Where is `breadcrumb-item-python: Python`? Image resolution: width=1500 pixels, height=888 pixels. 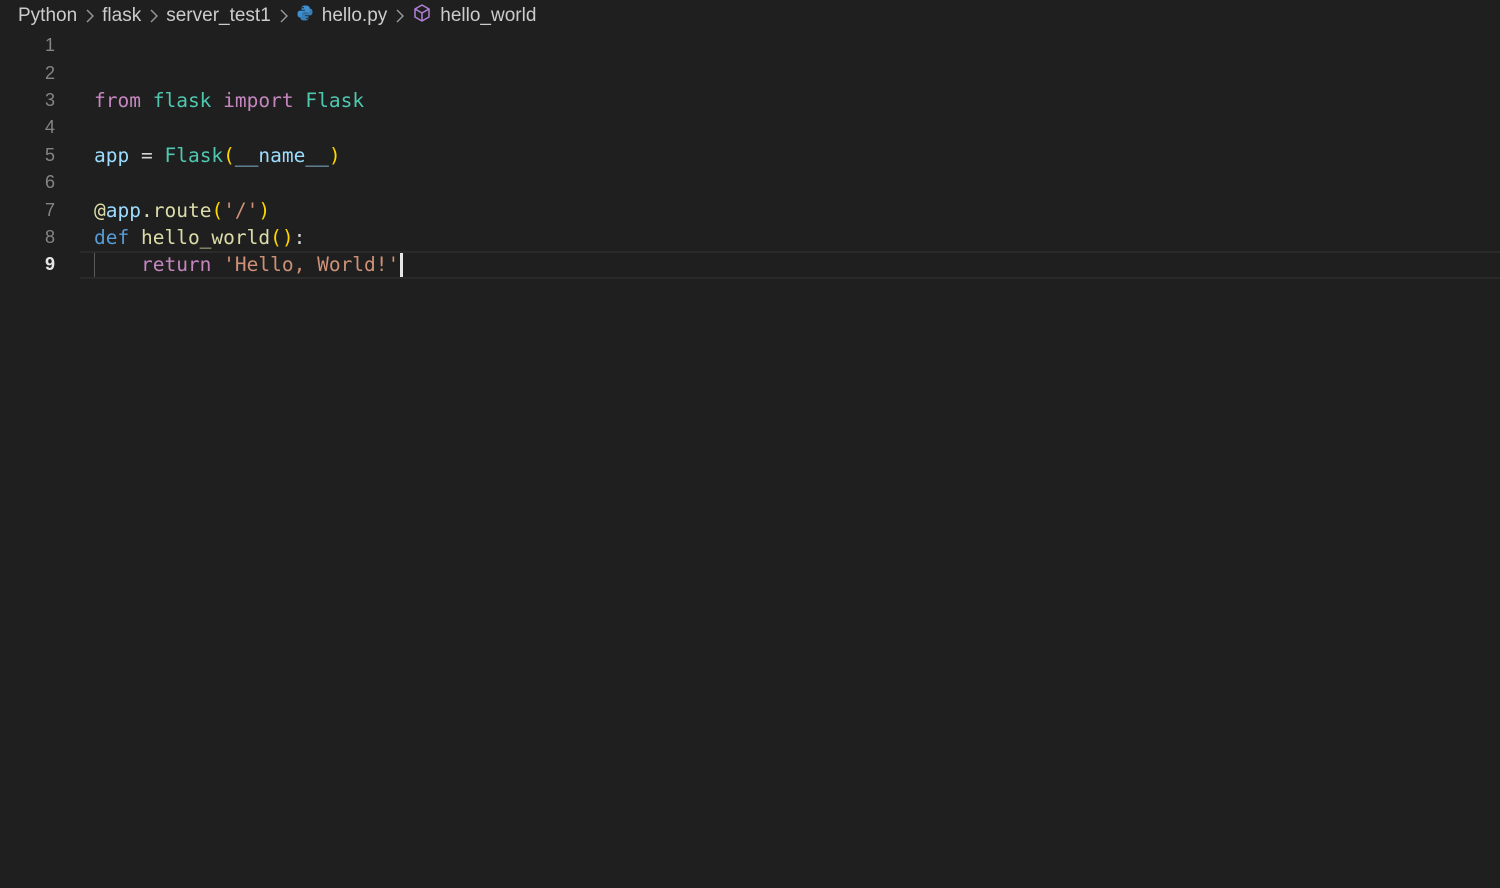
breadcrumb-item-python: Python is located at coordinates (47, 16).